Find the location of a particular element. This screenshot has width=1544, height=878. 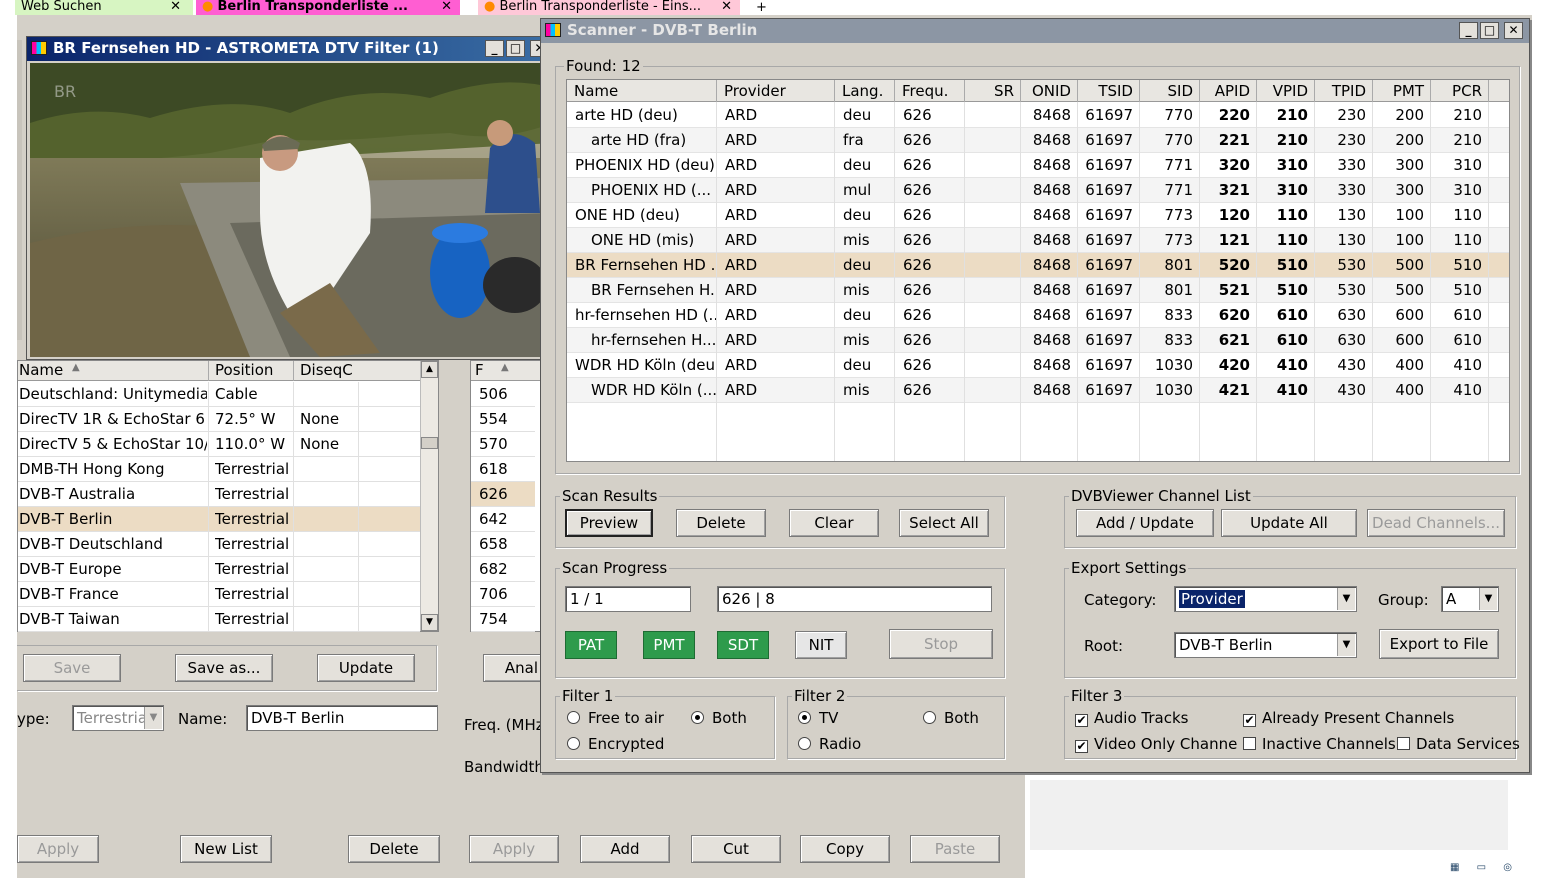

clear-button: Clear is located at coordinates (834, 523).